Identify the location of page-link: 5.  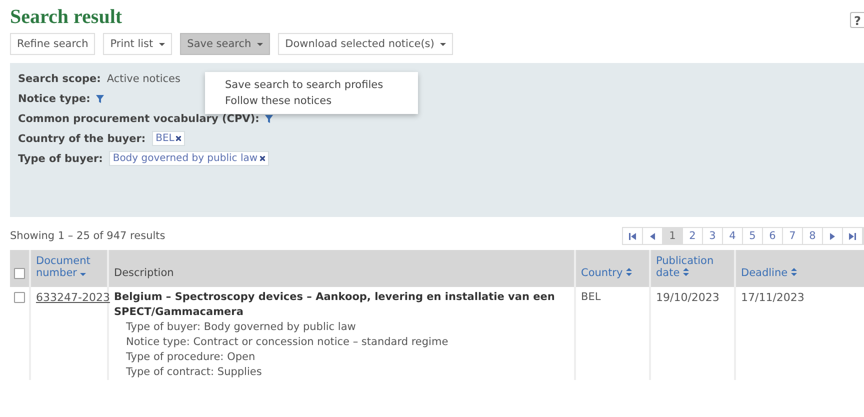
(753, 236).